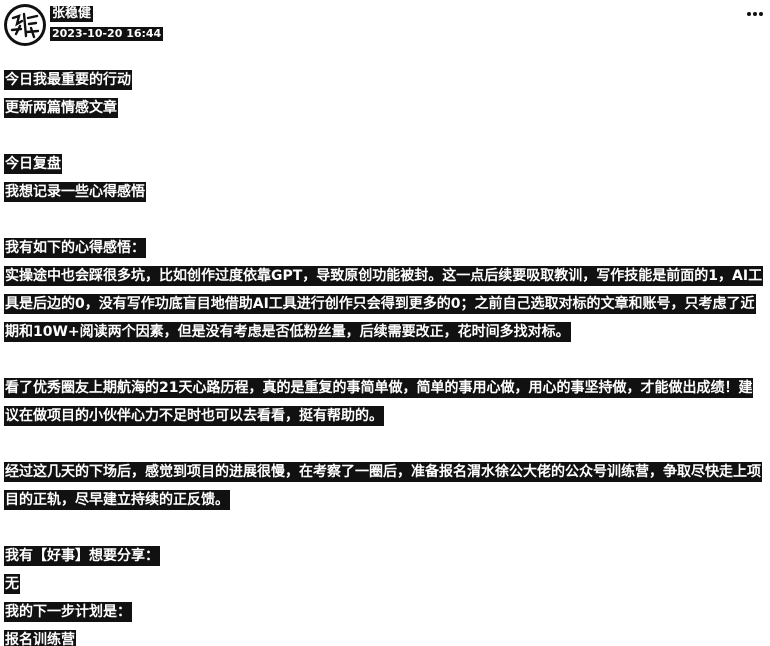 This screenshot has width=770, height=646. I want to click on review-text: 我想记录一些心得感悟, so click(385, 192).